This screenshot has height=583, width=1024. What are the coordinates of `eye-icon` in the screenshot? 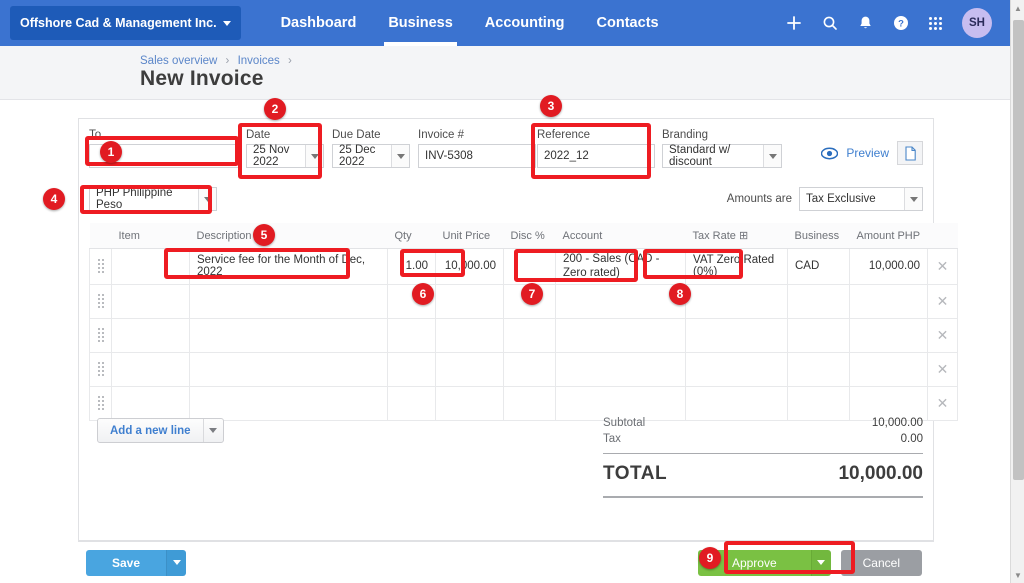 It's located at (830, 153).